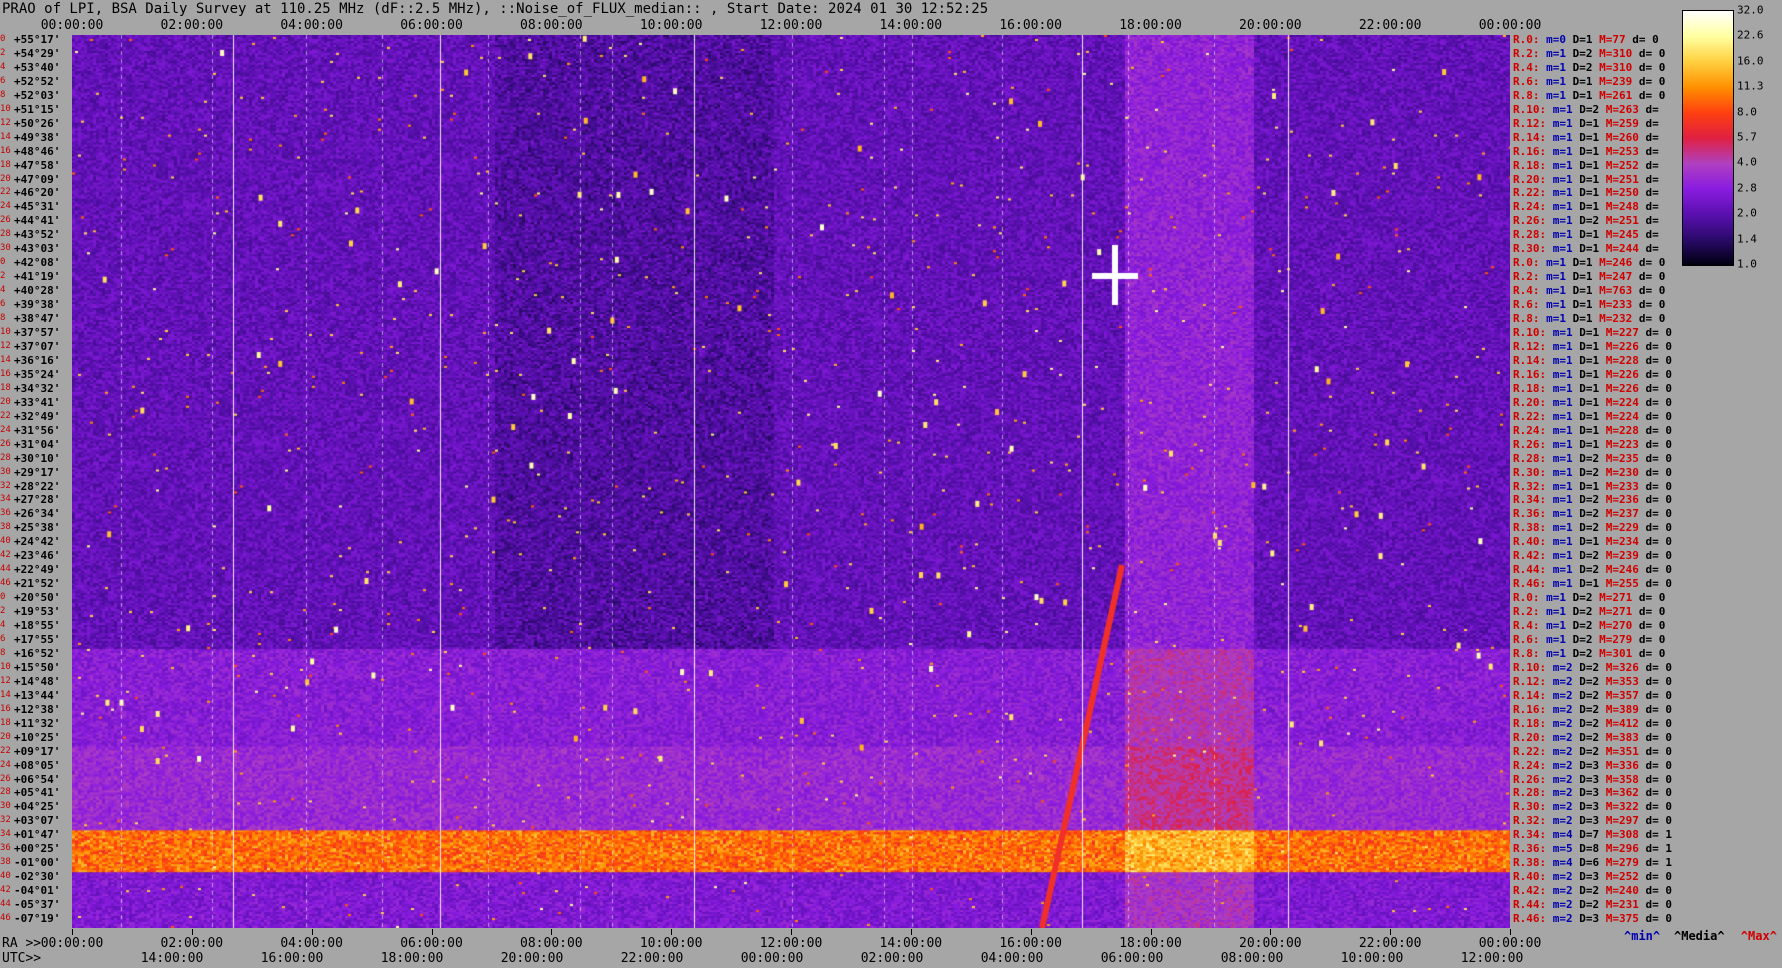 The height and width of the screenshot is (968, 1782). What do you see at coordinates (1586, 779) in the screenshot?
I see `row-stat-dv: D=3` at bounding box center [1586, 779].